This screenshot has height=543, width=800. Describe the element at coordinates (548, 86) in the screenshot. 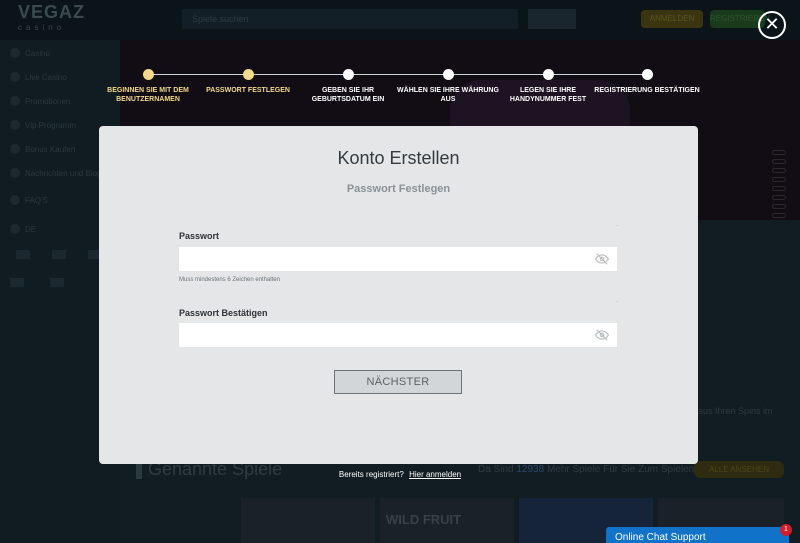

I see `step-phone: LEGEN SIE IHRE HANDYNUMMER FEST` at that location.